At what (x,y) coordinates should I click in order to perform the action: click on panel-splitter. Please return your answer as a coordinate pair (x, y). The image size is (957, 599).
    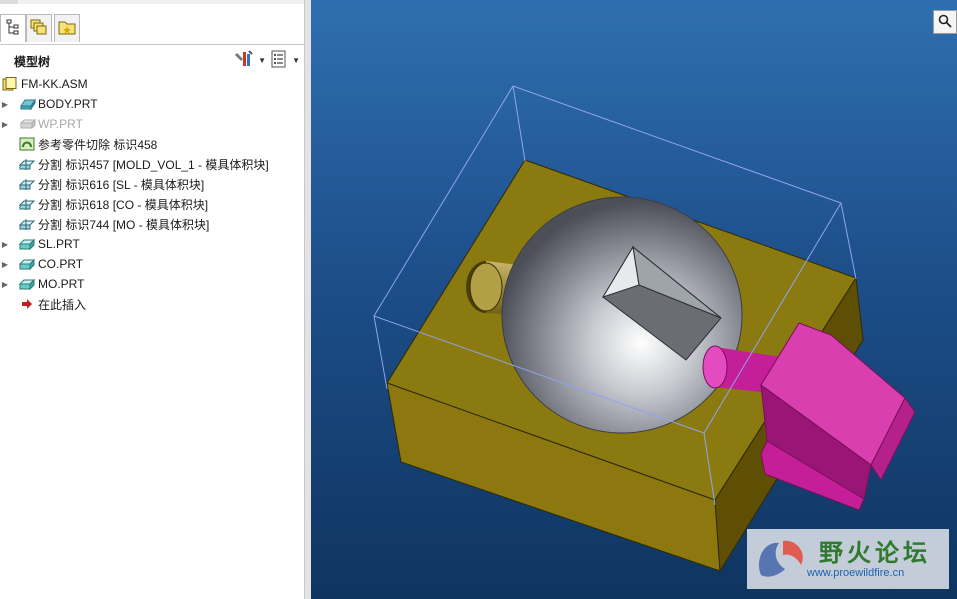
    Looking at the image, I should click on (307, 299).